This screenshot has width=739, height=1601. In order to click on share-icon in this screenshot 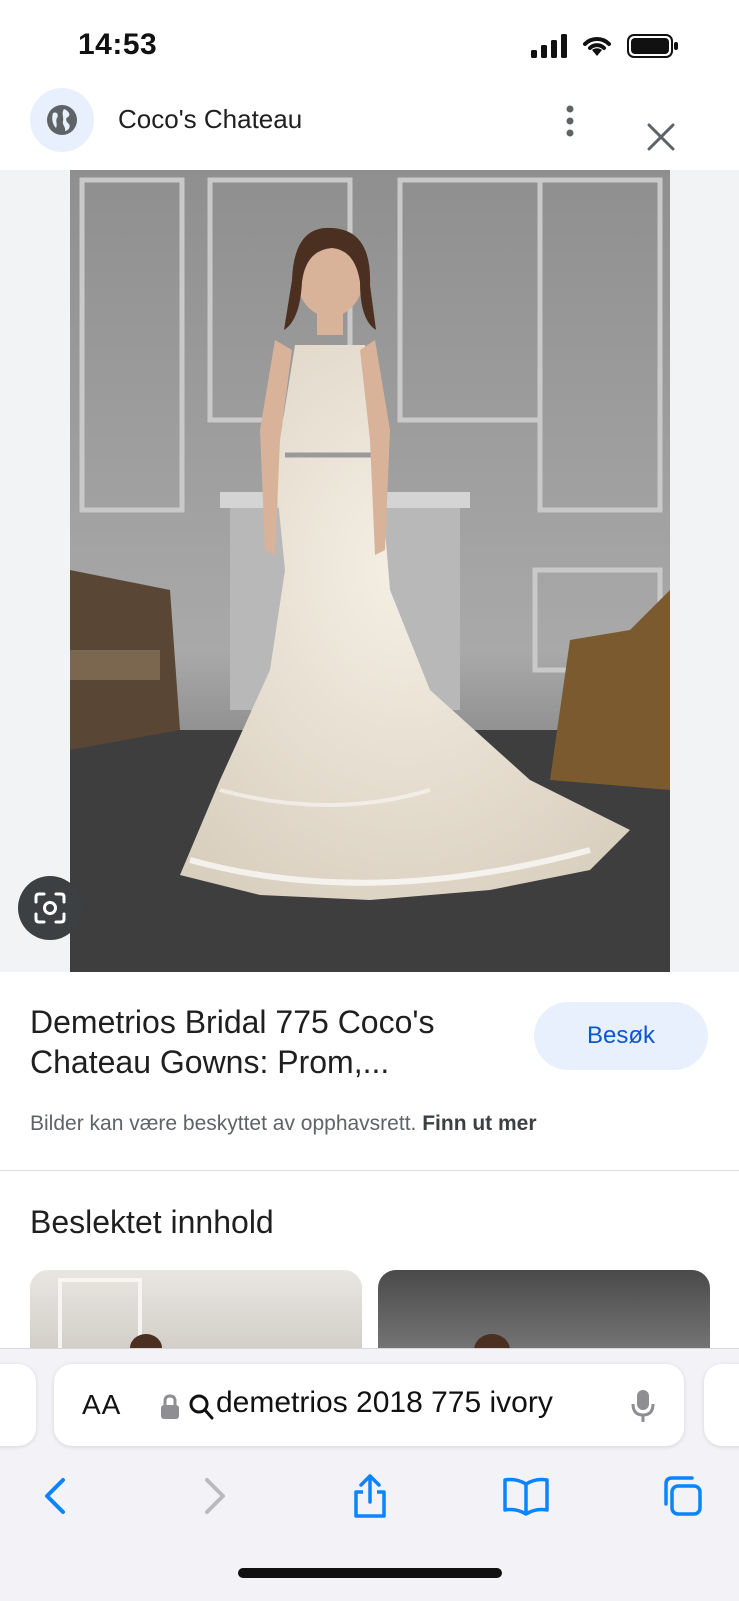, I will do `click(370, 1496)`.